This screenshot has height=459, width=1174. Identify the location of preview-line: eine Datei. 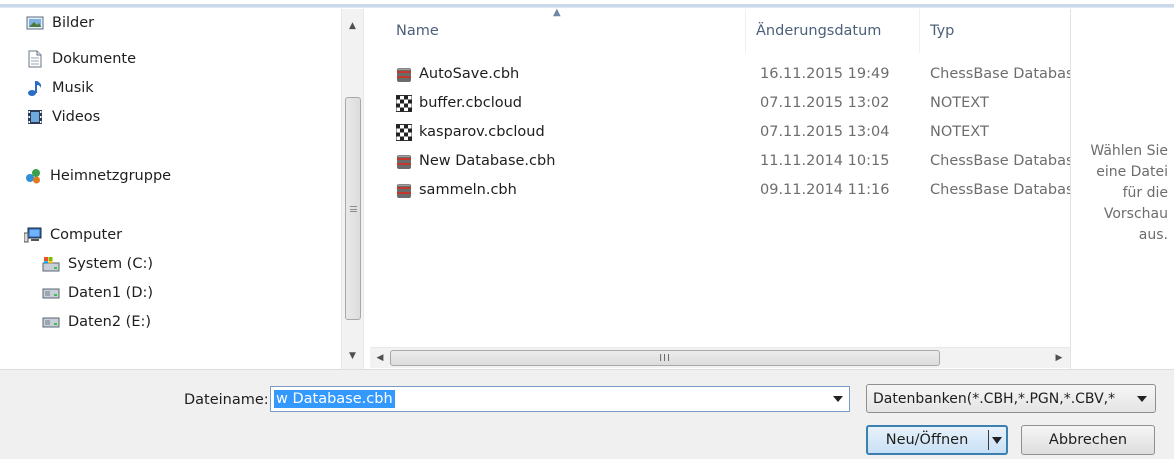
(1132, 172).